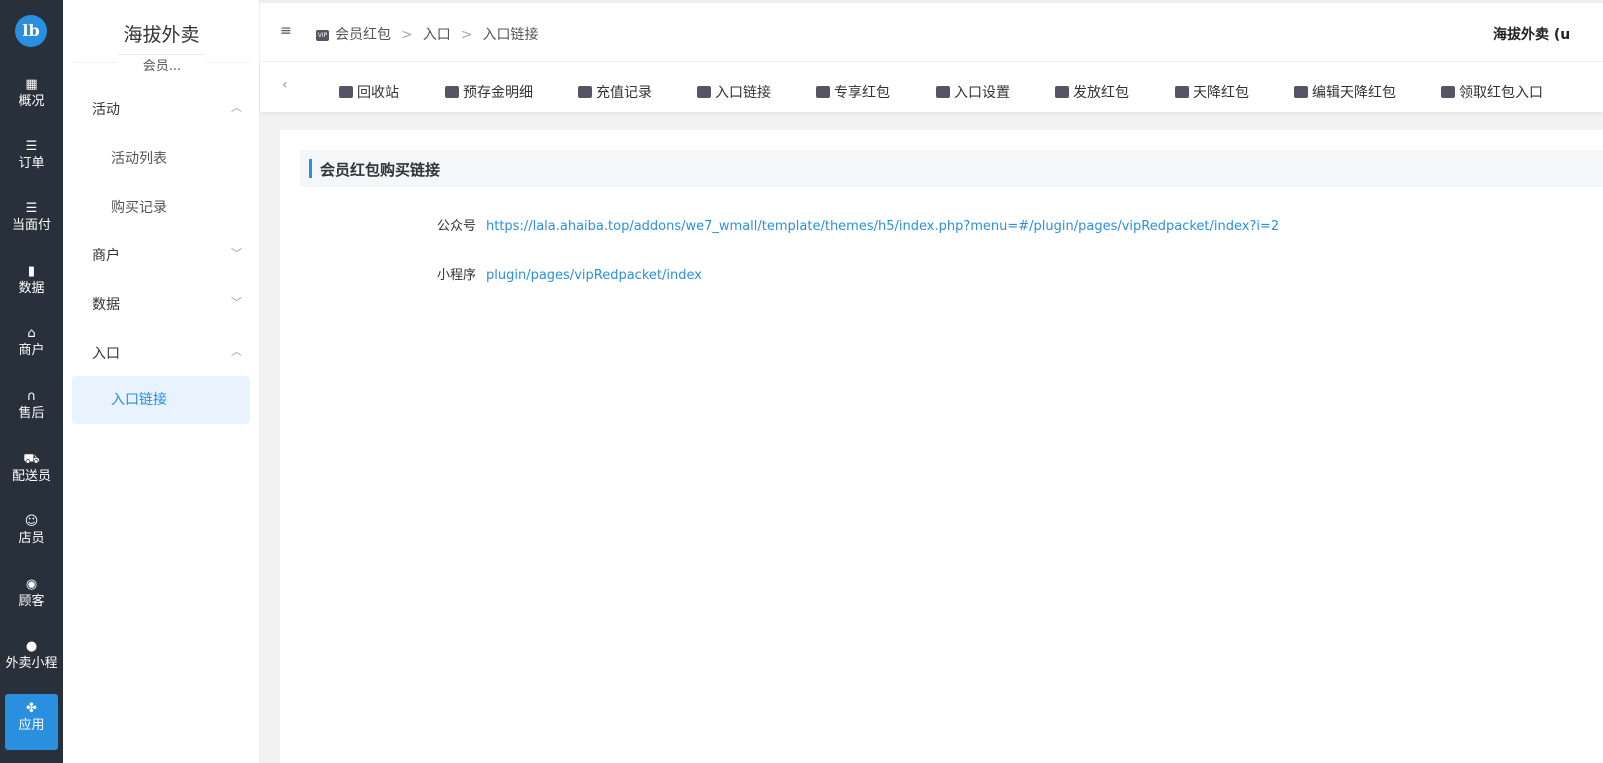 This screenshot has width=1603, height=763. Describe the element at coordinates (31, 333) in the screenshot. I see `store-icon: ⌂` at that location.